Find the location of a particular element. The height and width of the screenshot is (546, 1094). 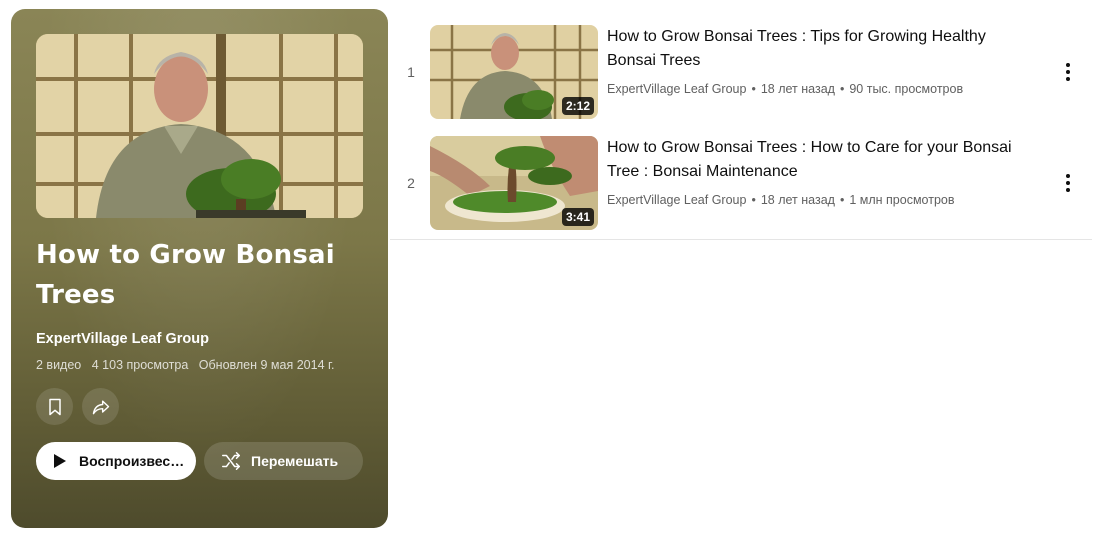

video-thumbnail: 3:41 is located at coordinates (514, 183).